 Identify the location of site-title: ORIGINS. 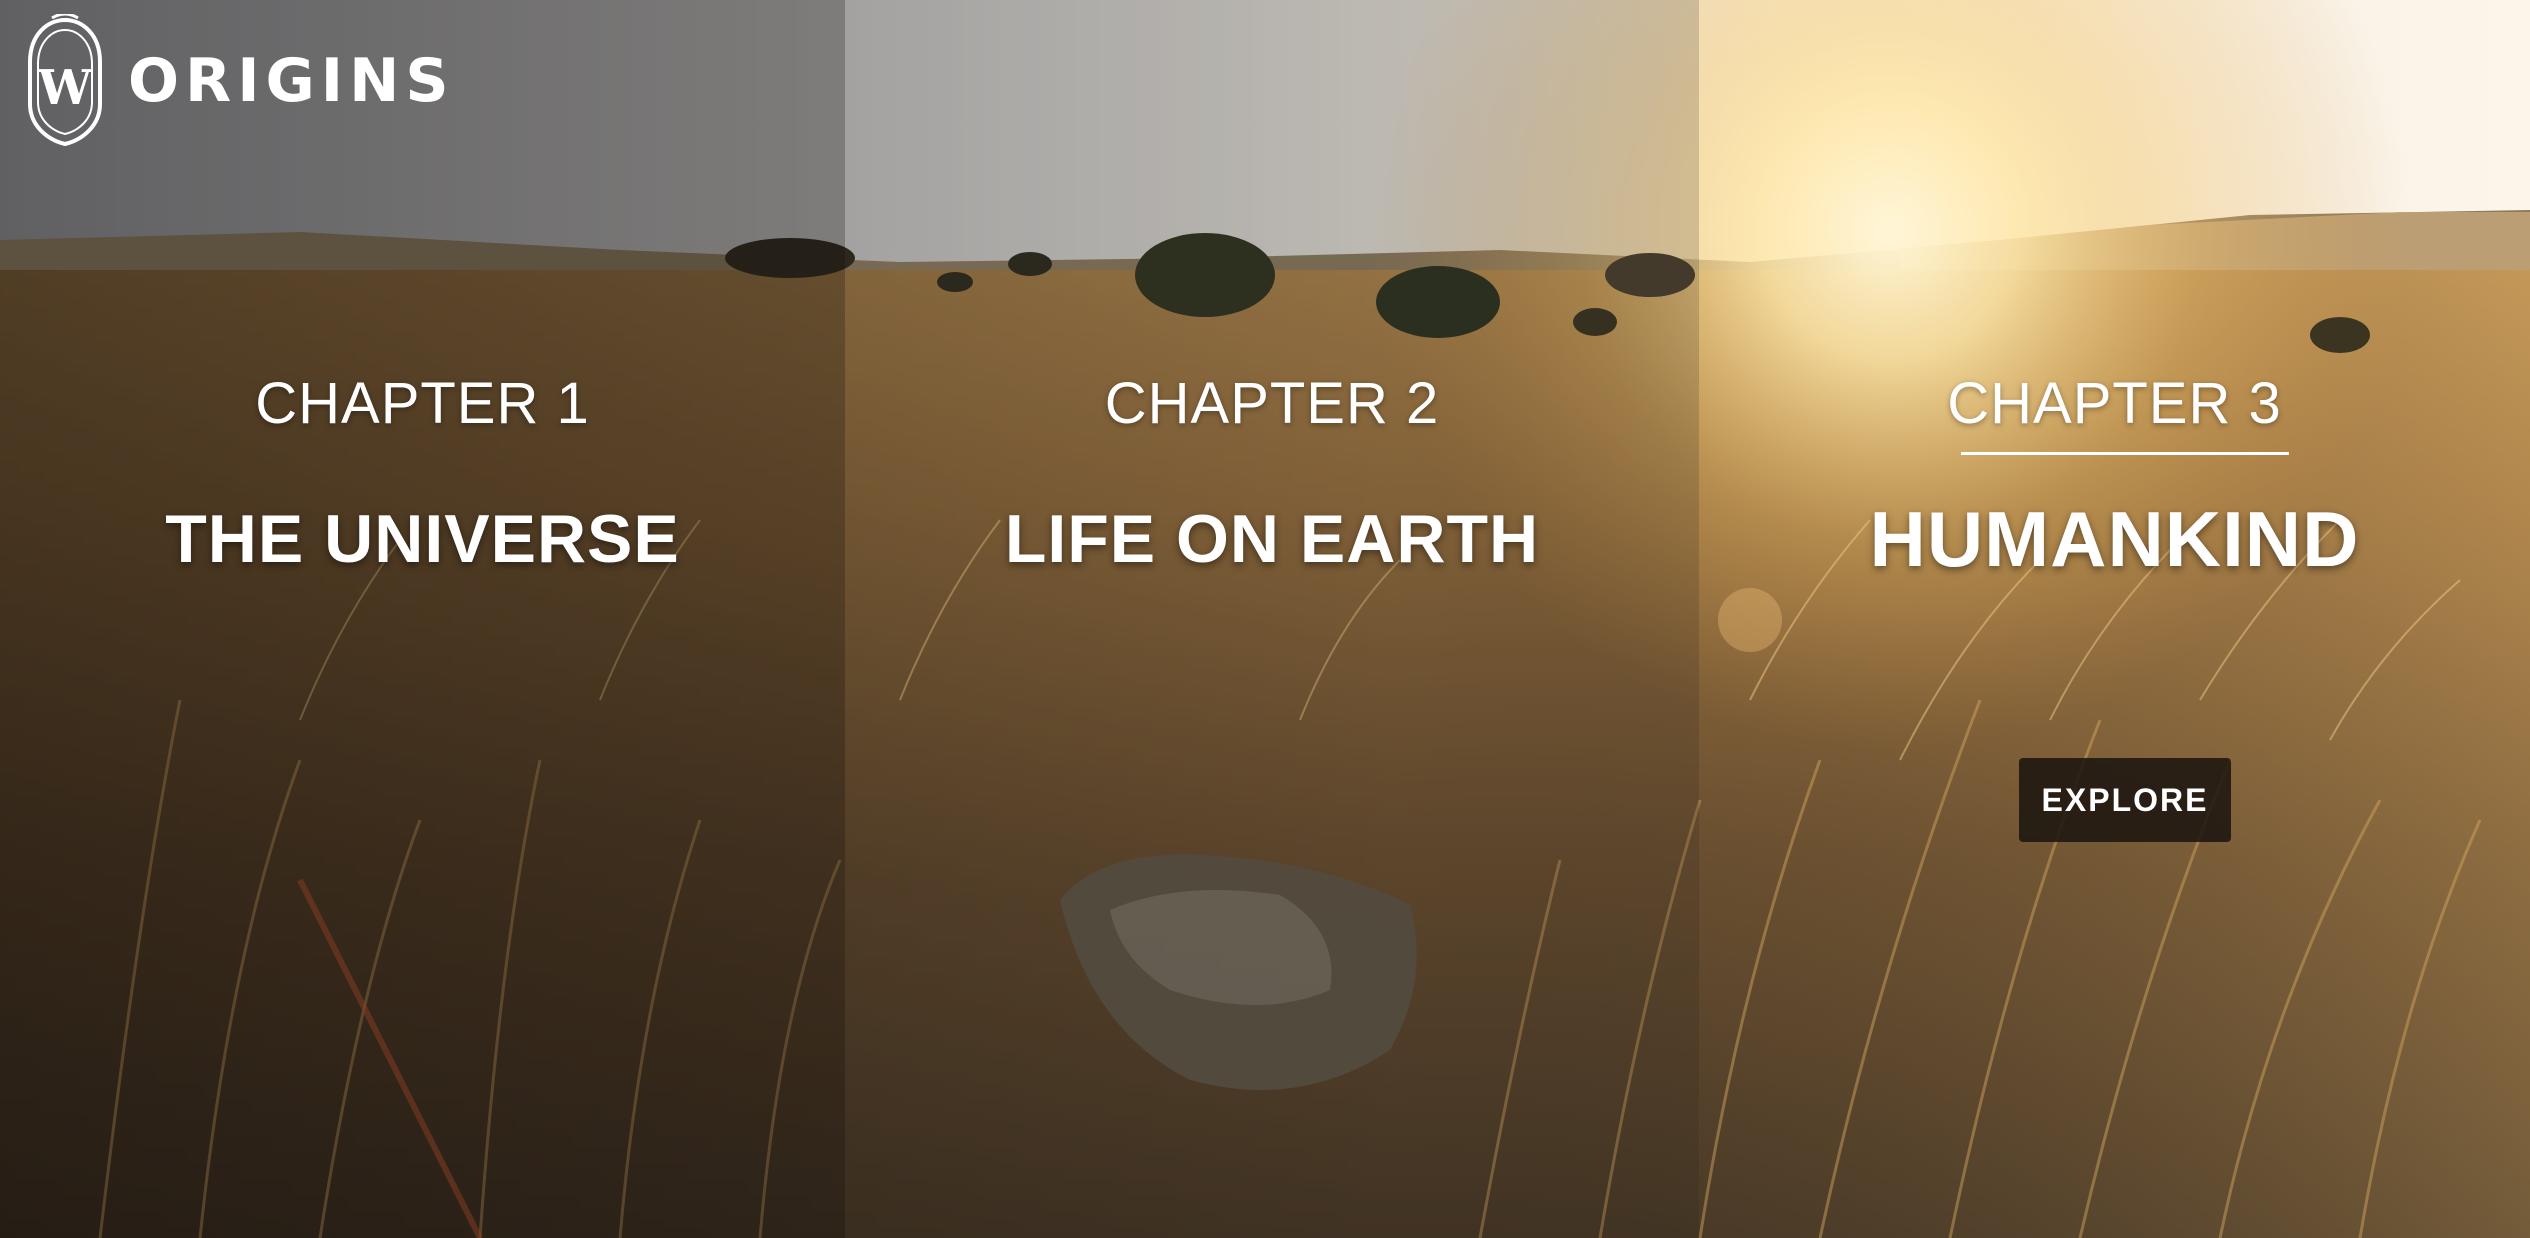
(291, 81).